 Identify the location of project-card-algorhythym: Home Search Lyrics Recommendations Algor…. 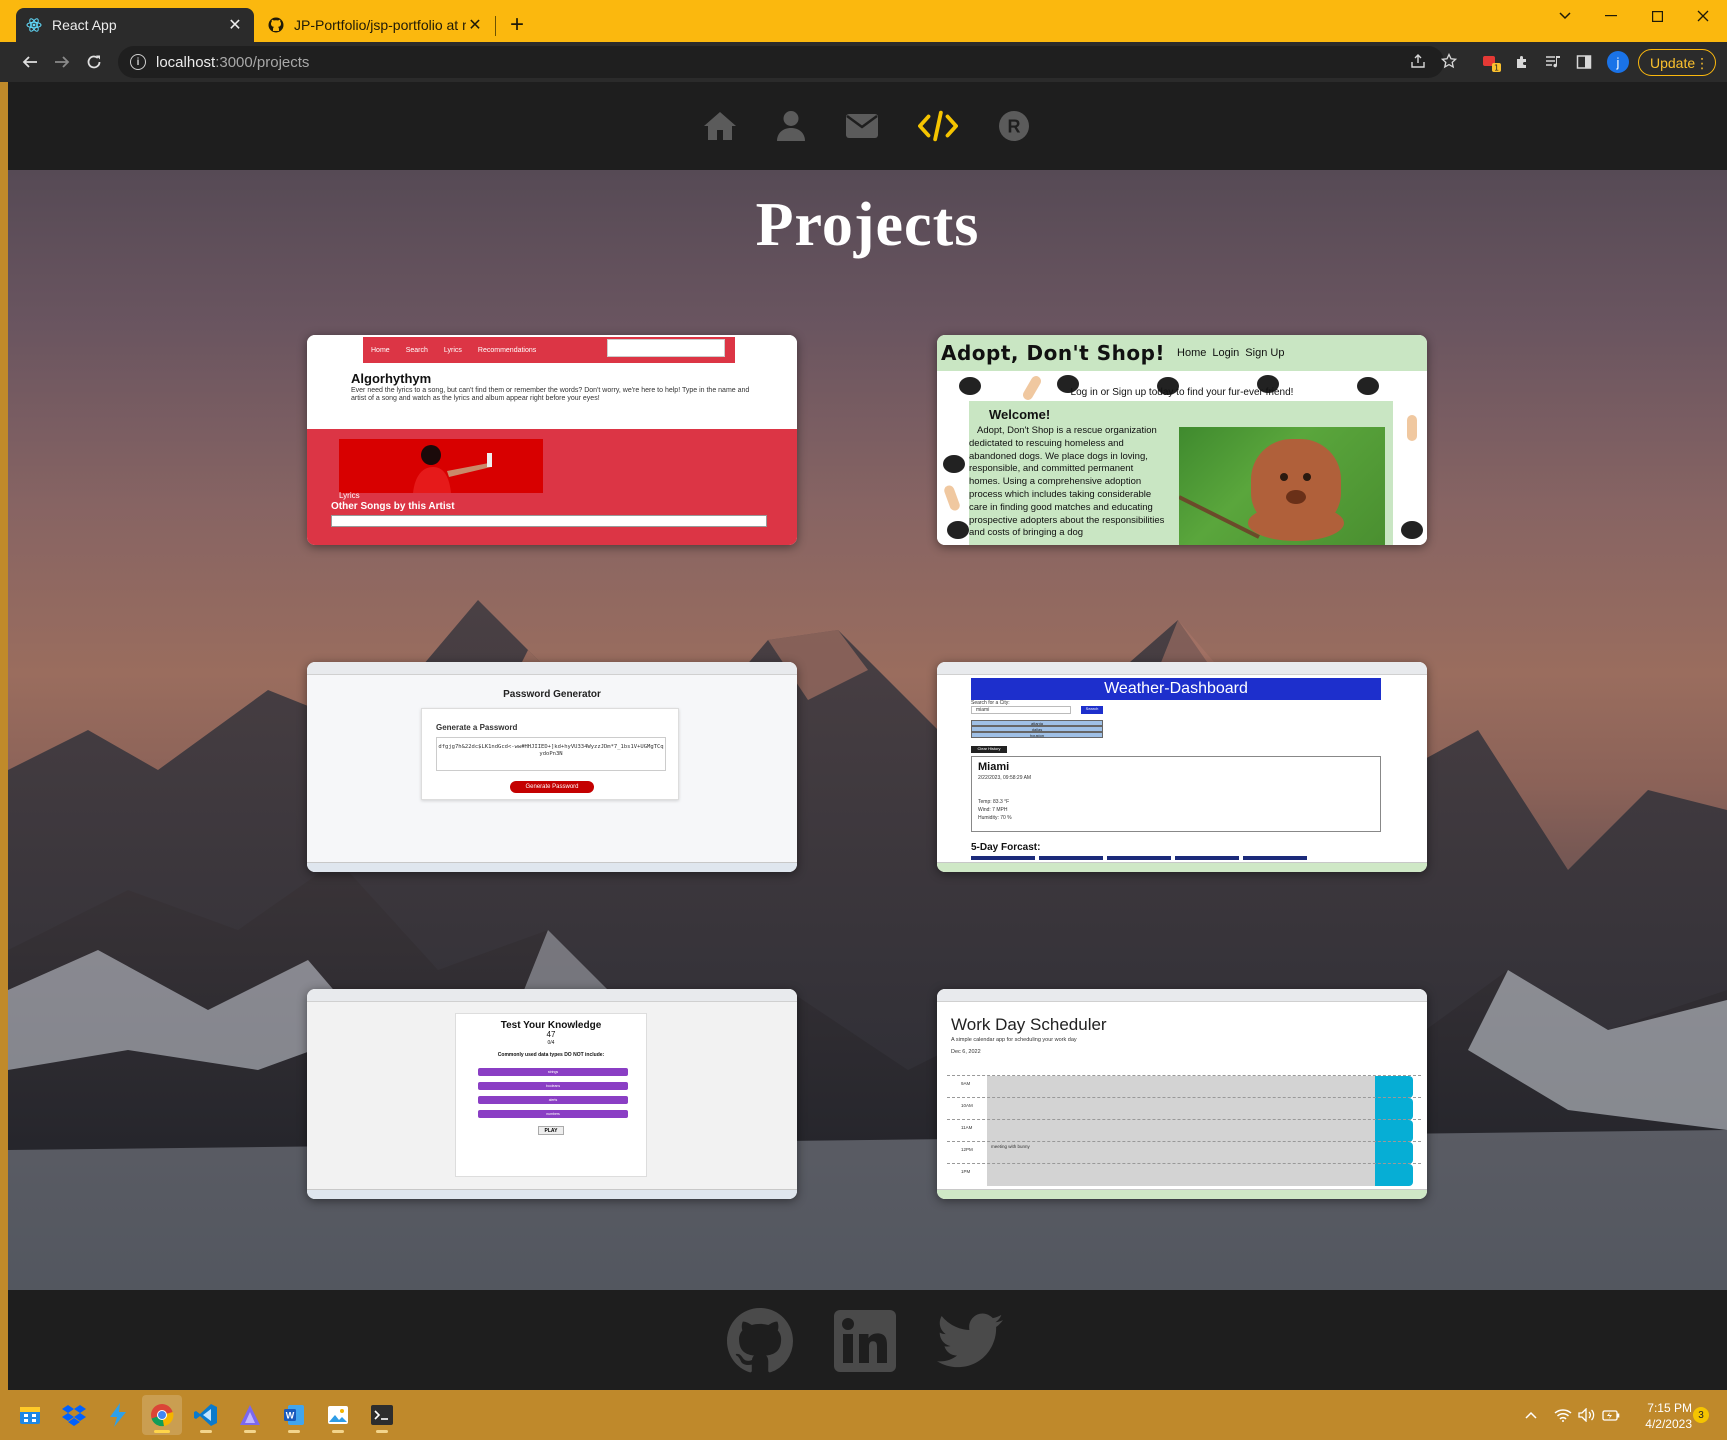
(552, 440).